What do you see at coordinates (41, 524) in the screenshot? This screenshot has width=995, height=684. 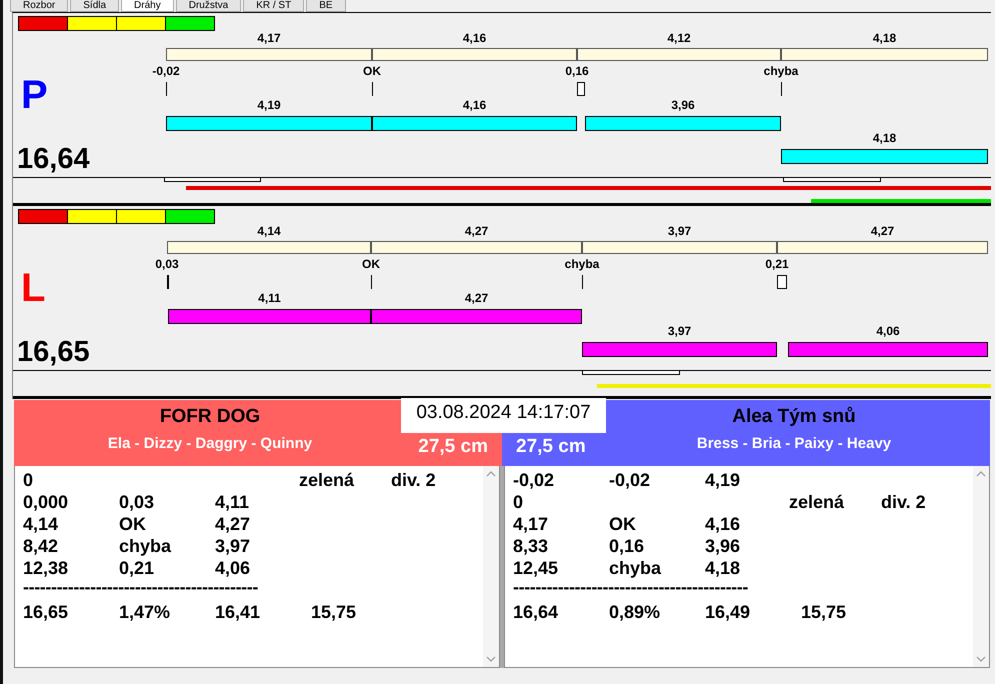 I see `list-cell-text: 4,14` at bounding box center [41, 524].